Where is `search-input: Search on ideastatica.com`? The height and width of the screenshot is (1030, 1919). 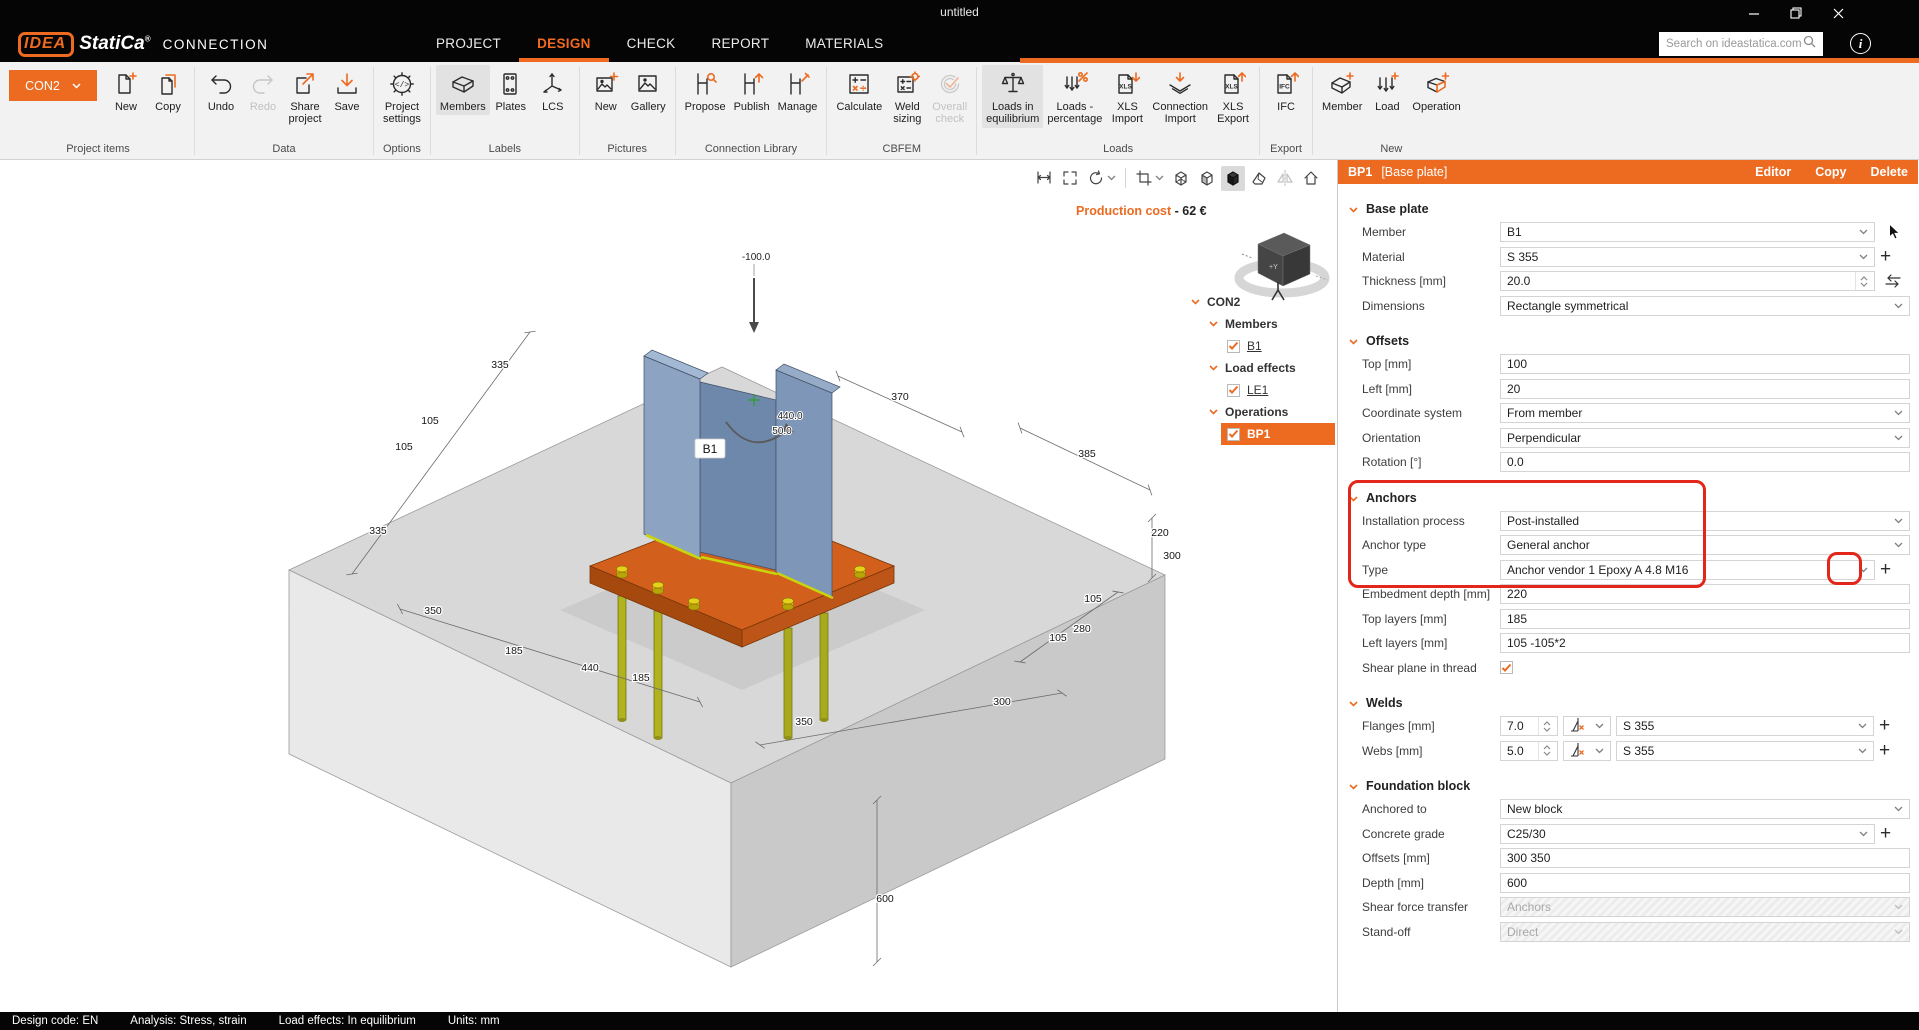 search-input: Search on ideastatica.com is located at coordinates (1741, 44).